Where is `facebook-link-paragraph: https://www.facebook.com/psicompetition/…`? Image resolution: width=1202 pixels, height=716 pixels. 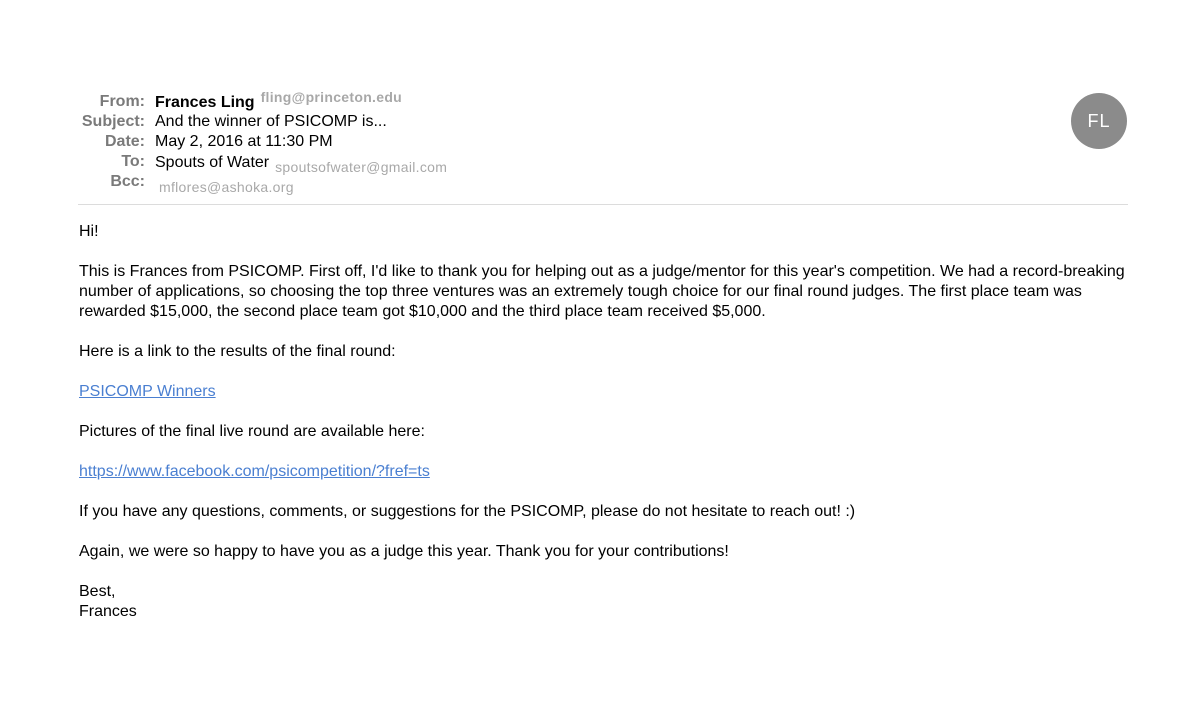
facebook-link-paragraph: https://www.facebook.com/psicompetition/… is located at coordinates (604, 472).